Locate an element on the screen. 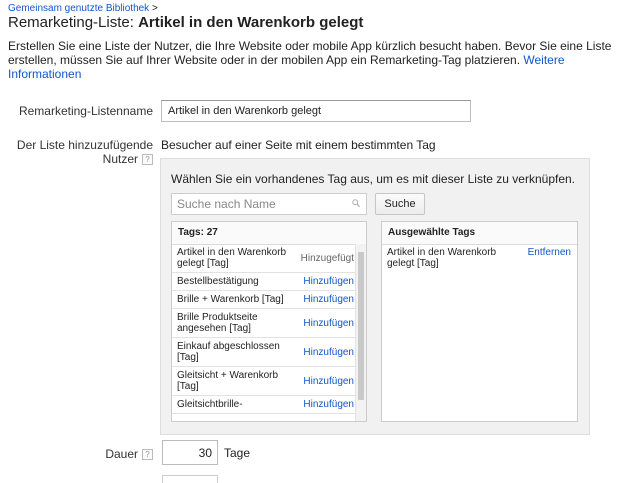  next-field-input is located at coordinates (190, 479).